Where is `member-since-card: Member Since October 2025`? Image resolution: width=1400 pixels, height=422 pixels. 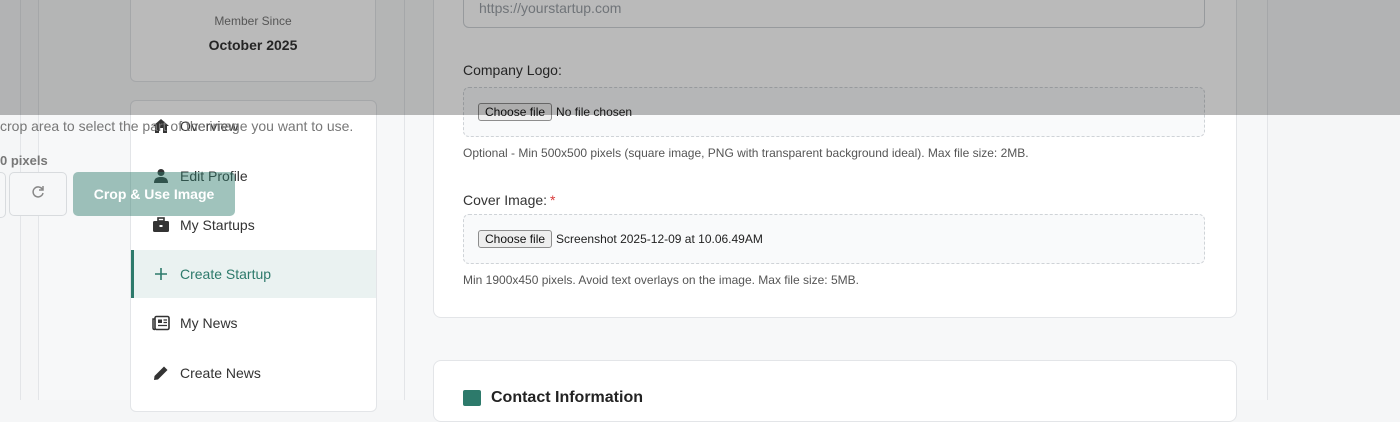
member-since-card: Member Since October 2025 is located at coordinates (253, 41).